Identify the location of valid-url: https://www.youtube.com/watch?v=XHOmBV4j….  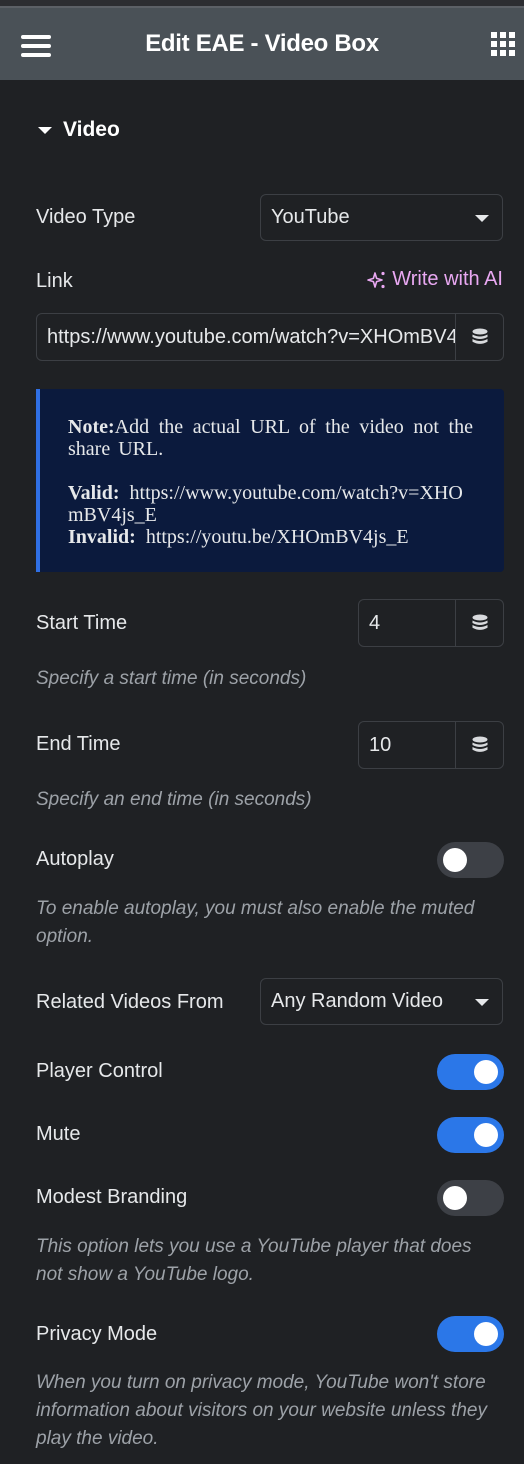
(265, 504).